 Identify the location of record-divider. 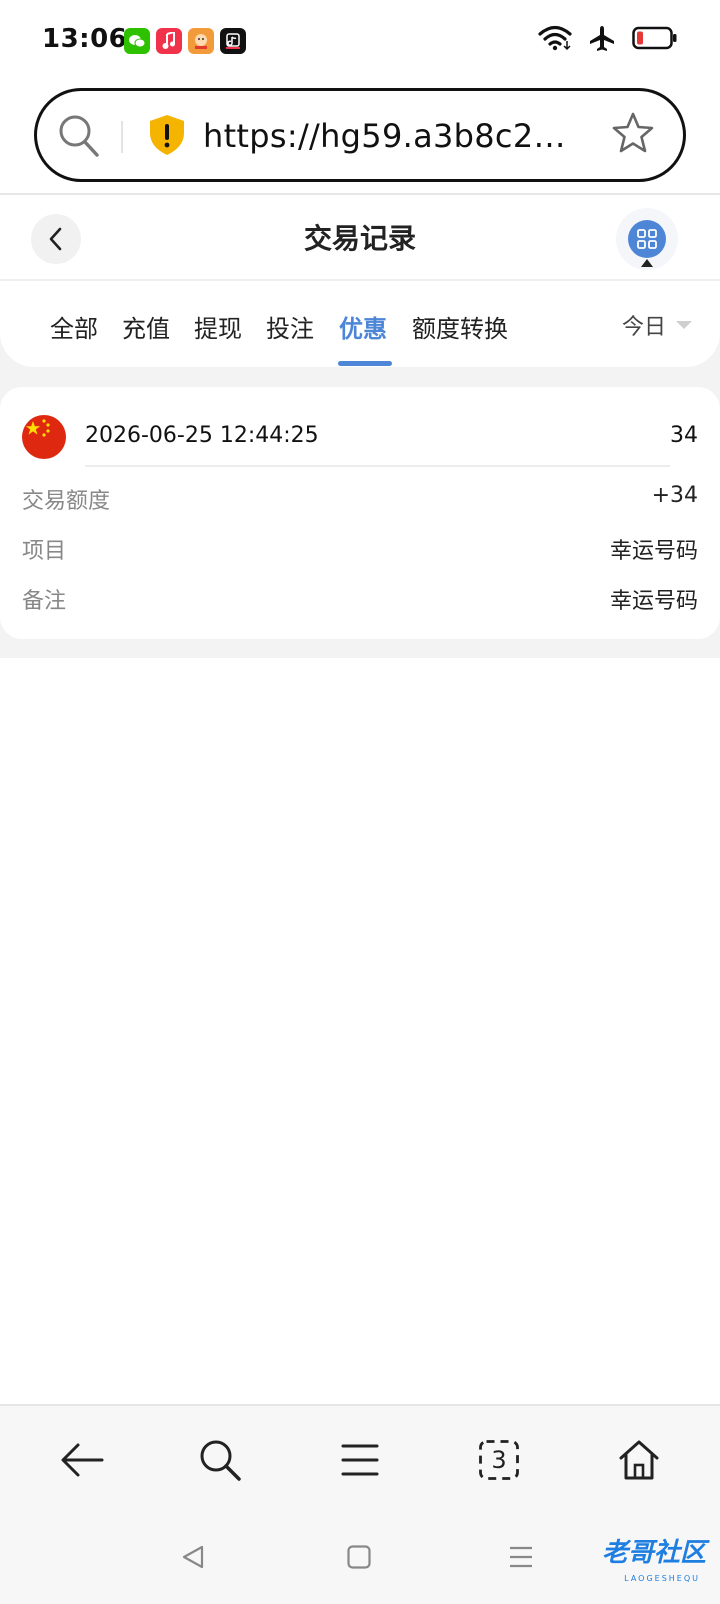
(377, 466).